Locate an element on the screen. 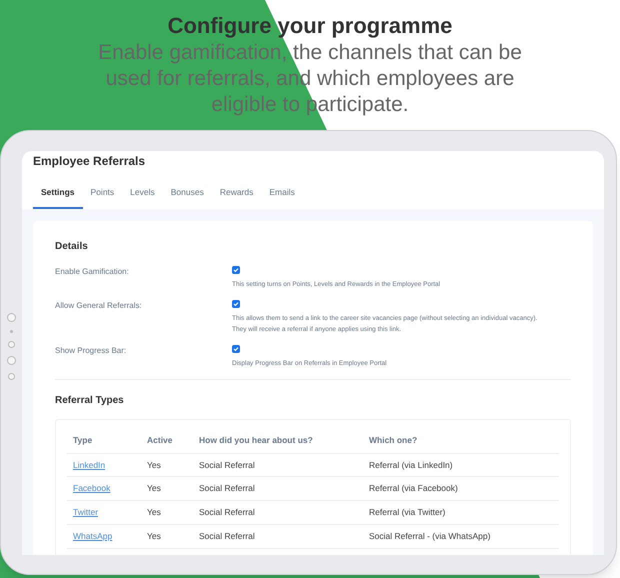 This screenshot has height=578, width=620. column-header: Type is located at coordinates (104, 440).